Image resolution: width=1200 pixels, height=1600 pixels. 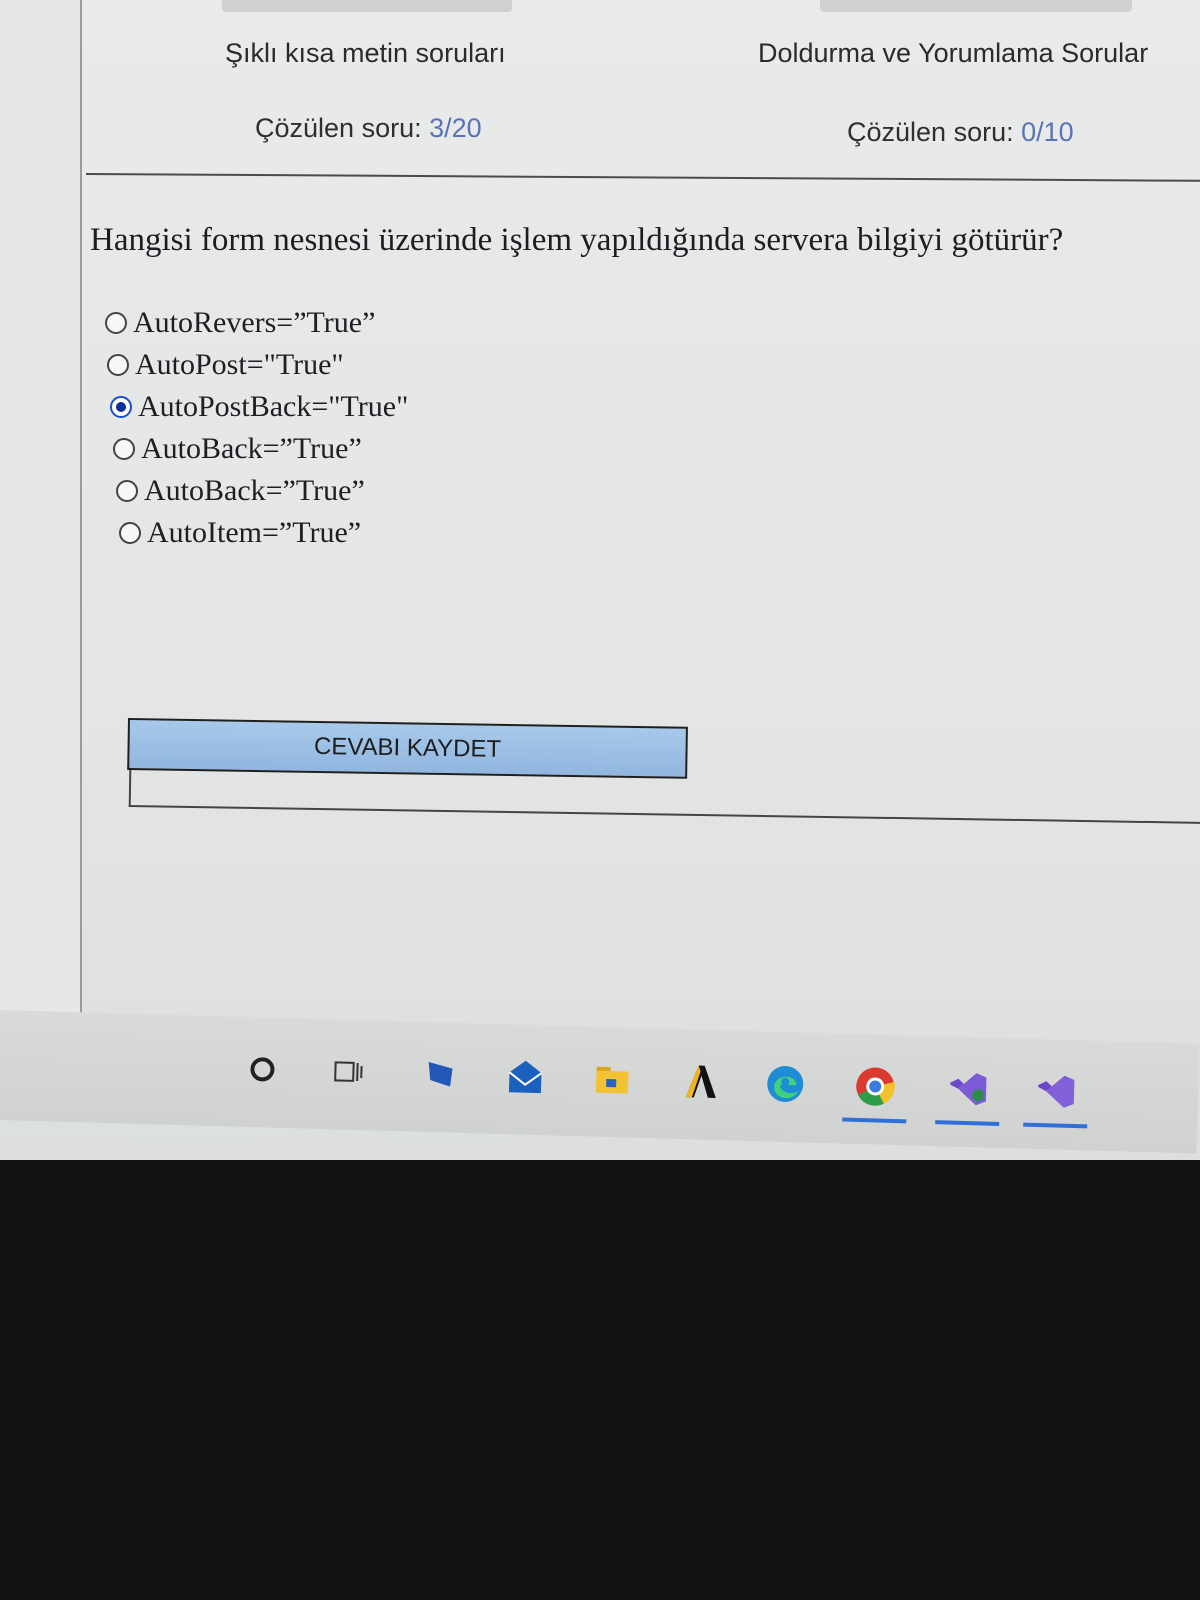 I want to click on answer-option-label: AutoPostBack="True", so click(x=273, y=406).